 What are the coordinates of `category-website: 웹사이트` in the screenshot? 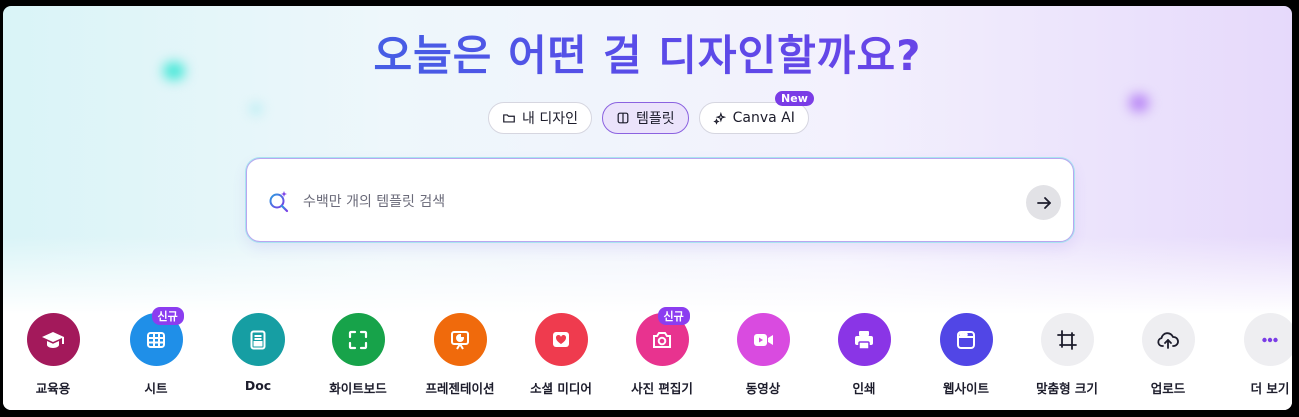 It's located at (966, 355).